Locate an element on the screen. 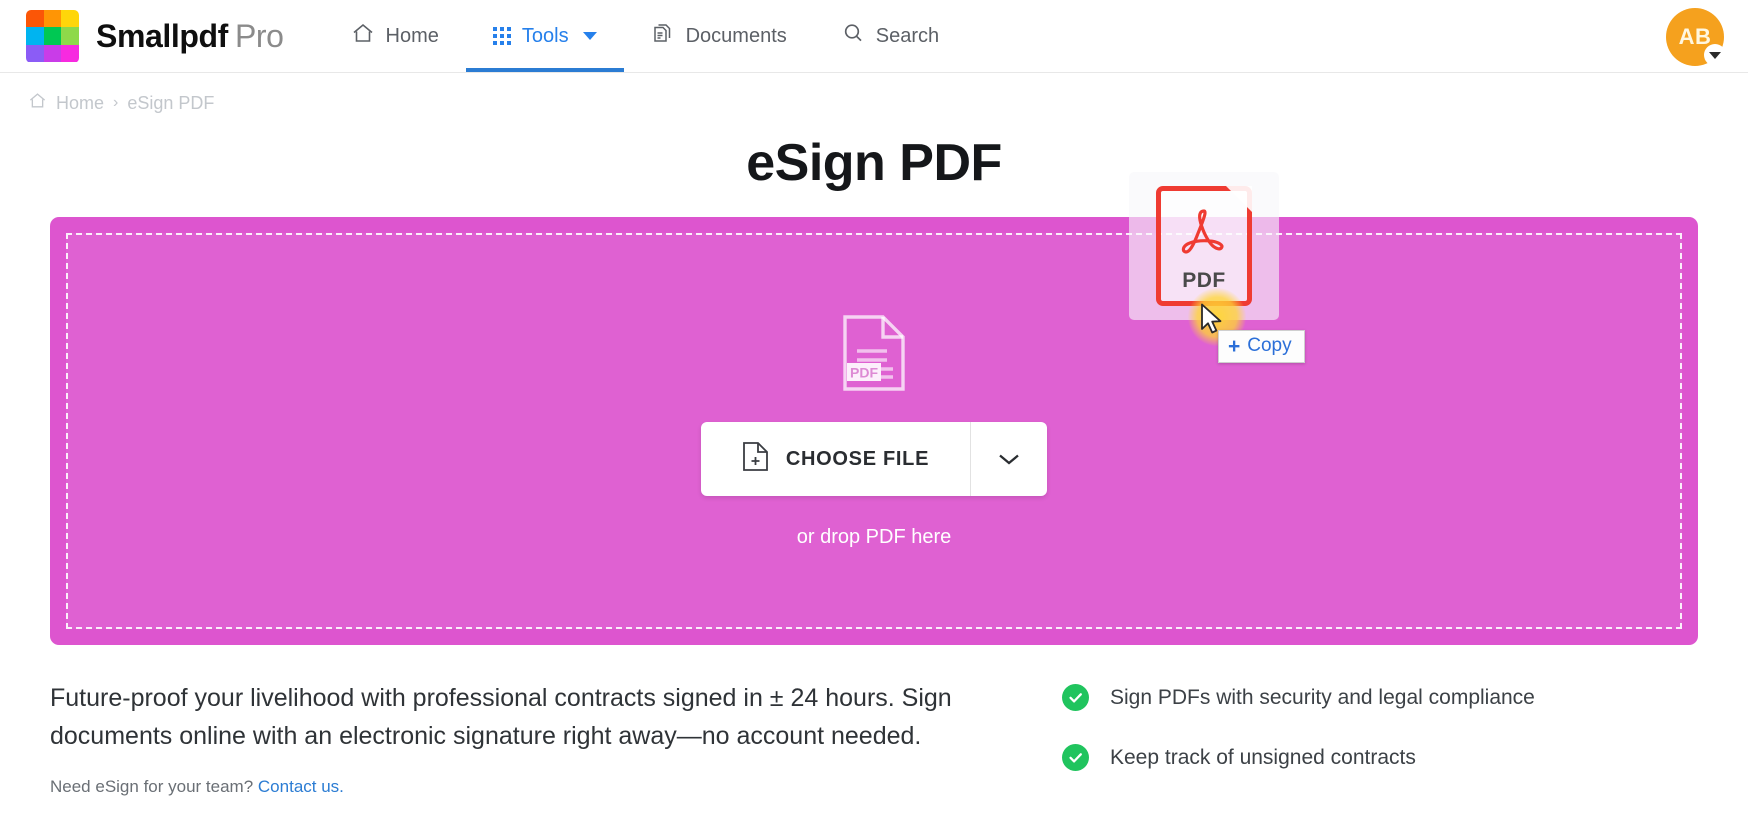  nav-item-documents-label: Documents is located at coordinates (736, 35).